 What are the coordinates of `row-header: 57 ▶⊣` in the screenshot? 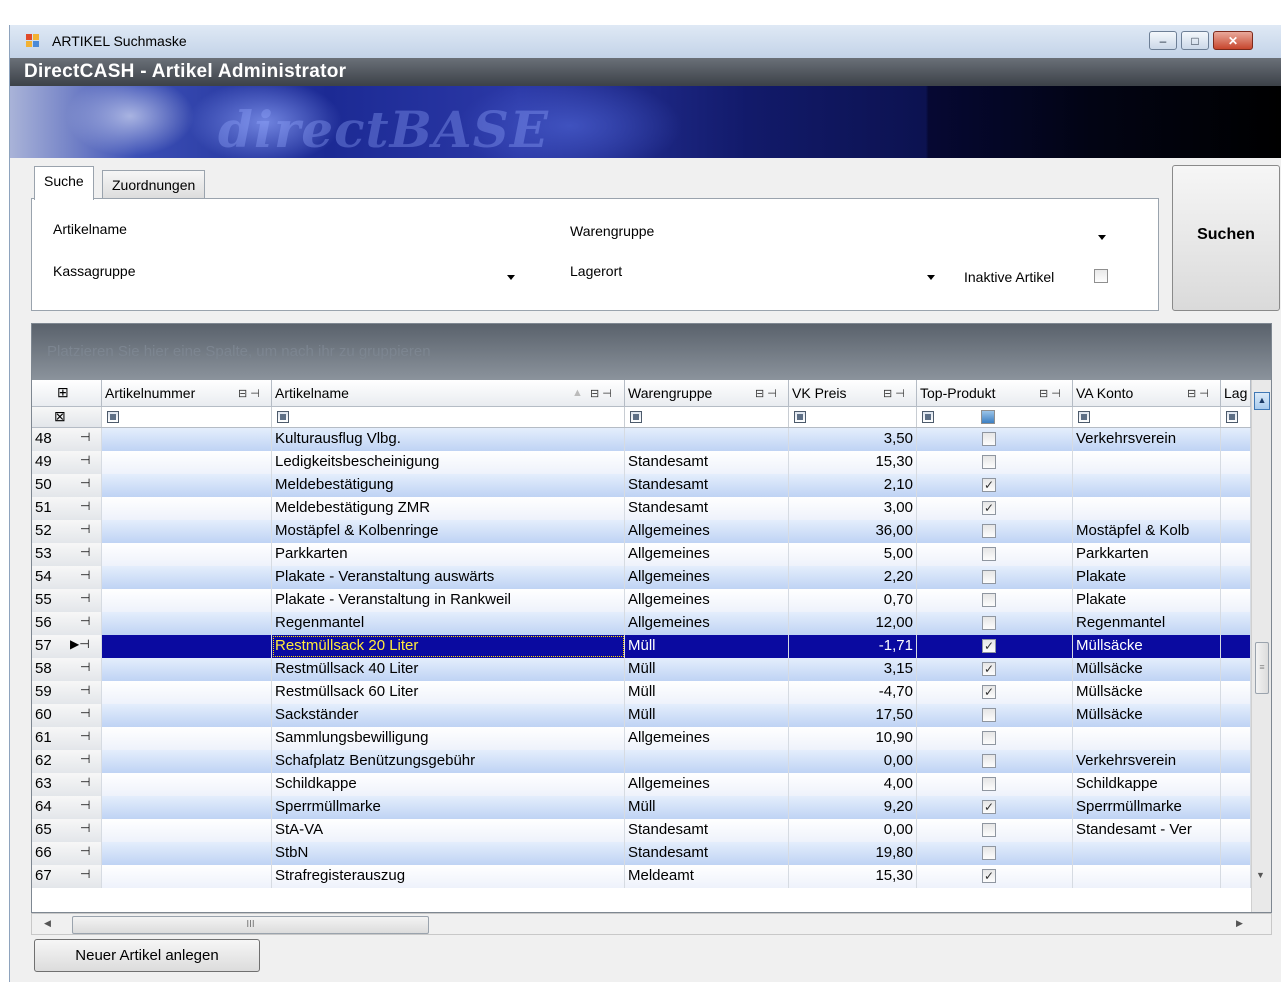 It's located at (67, 646).